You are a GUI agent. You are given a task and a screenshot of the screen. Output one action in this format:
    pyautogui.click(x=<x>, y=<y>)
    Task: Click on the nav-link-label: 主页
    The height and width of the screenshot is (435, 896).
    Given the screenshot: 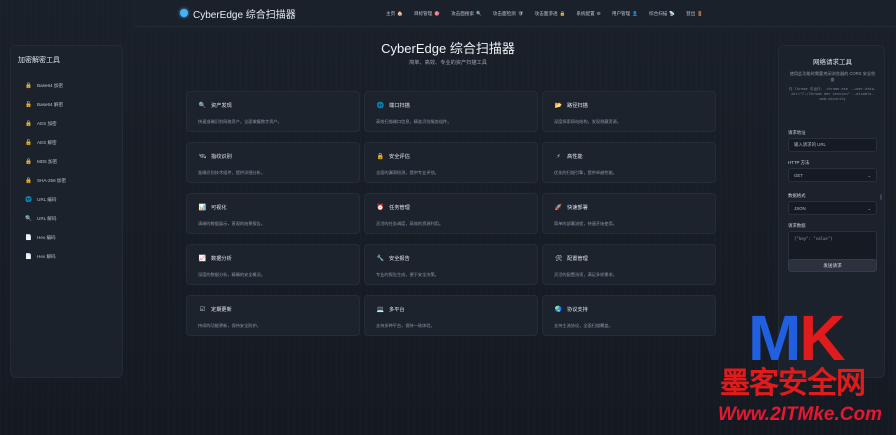 What is the action you would take?
    pyautogui.click(x=391, y=13)
    